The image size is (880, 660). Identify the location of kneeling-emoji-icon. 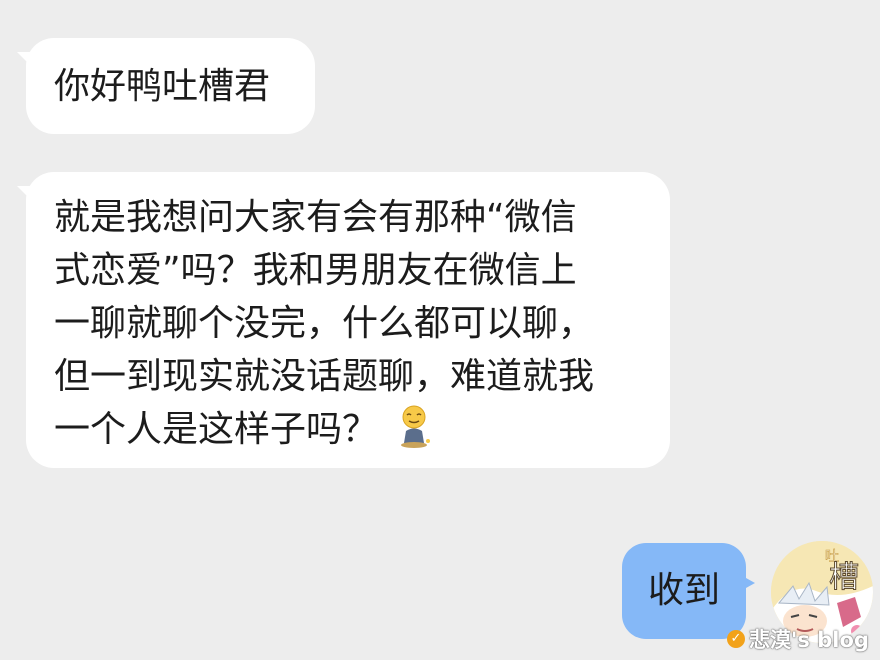
(415, 427).